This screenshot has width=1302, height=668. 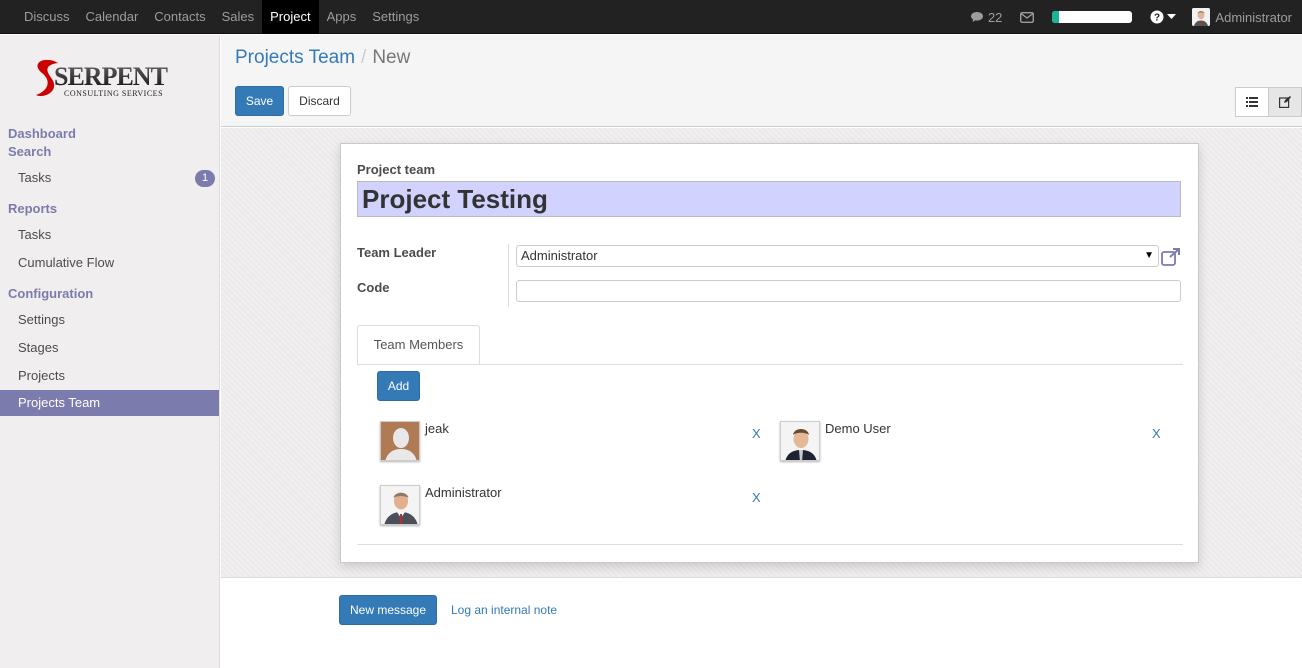 What do you see at coordinates (986, 17) in the screenshot?
I see `messages-indicator: 22` at bounding box center [986, 17].